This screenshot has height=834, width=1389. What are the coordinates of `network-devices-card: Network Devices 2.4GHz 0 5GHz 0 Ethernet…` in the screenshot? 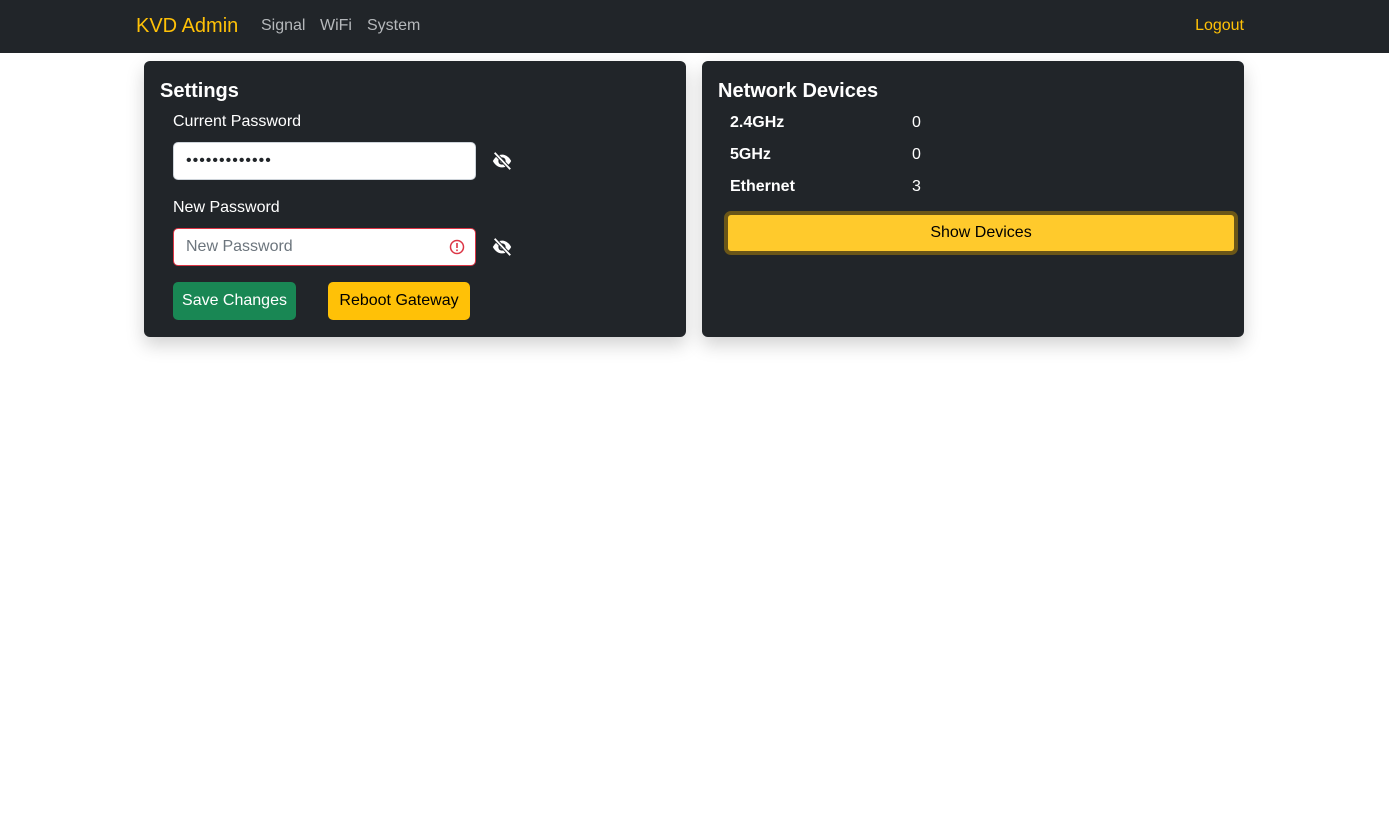 It's located at (973, 199).